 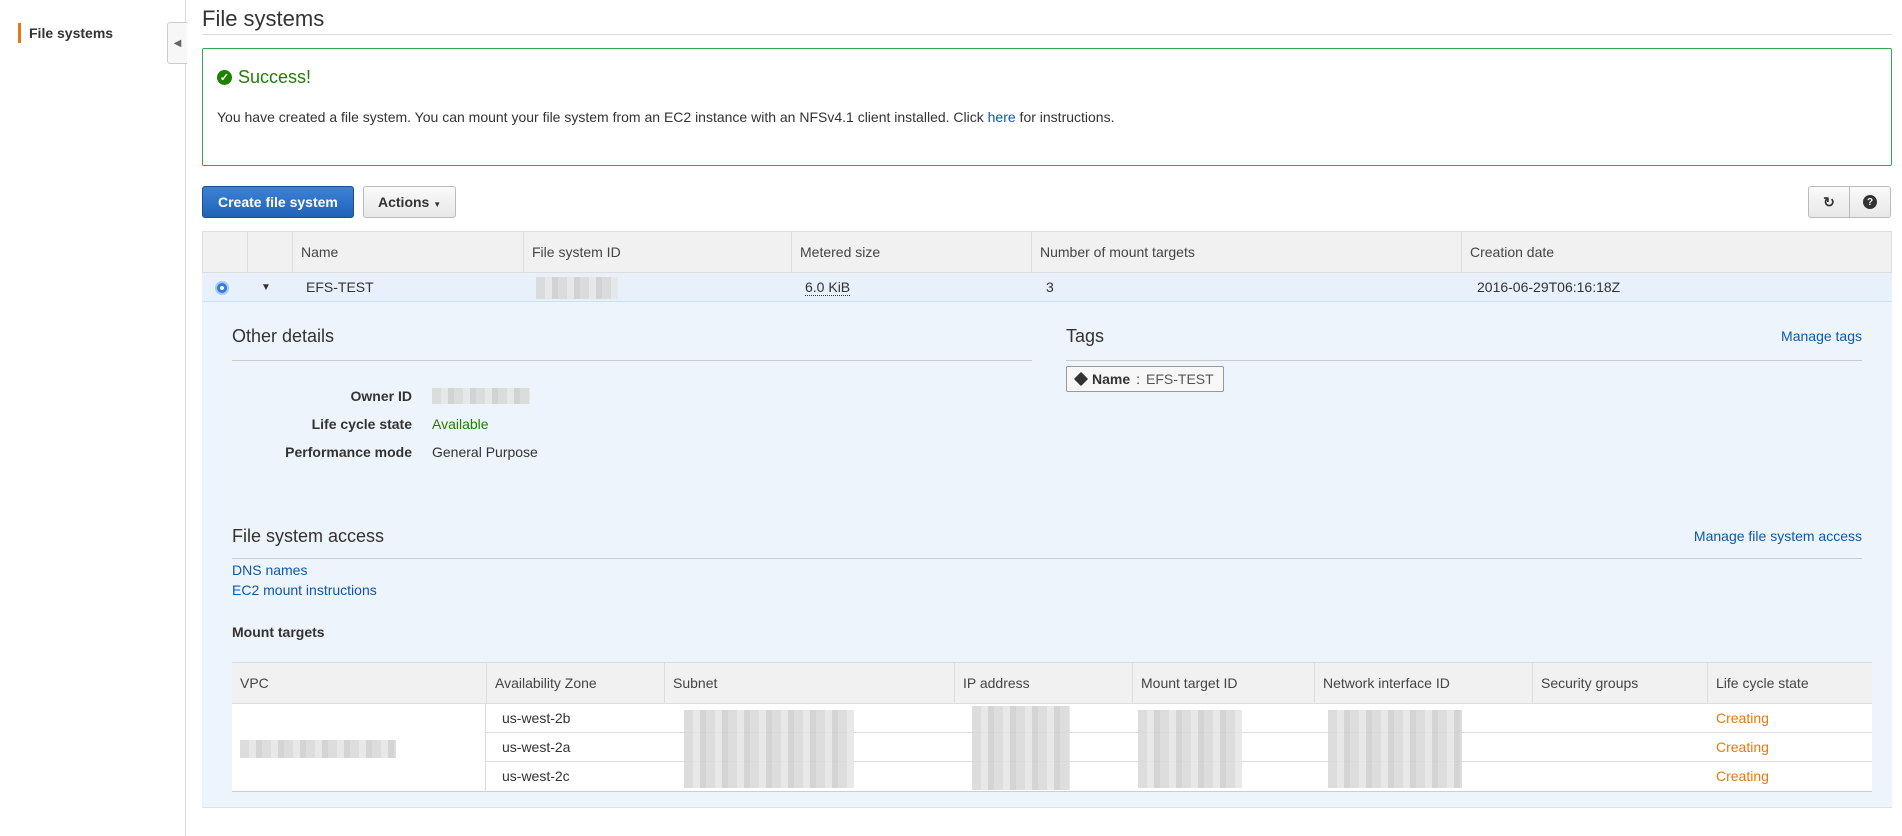 I want to click on redacted-network-interface-ids, so click(x=1395, y=749).